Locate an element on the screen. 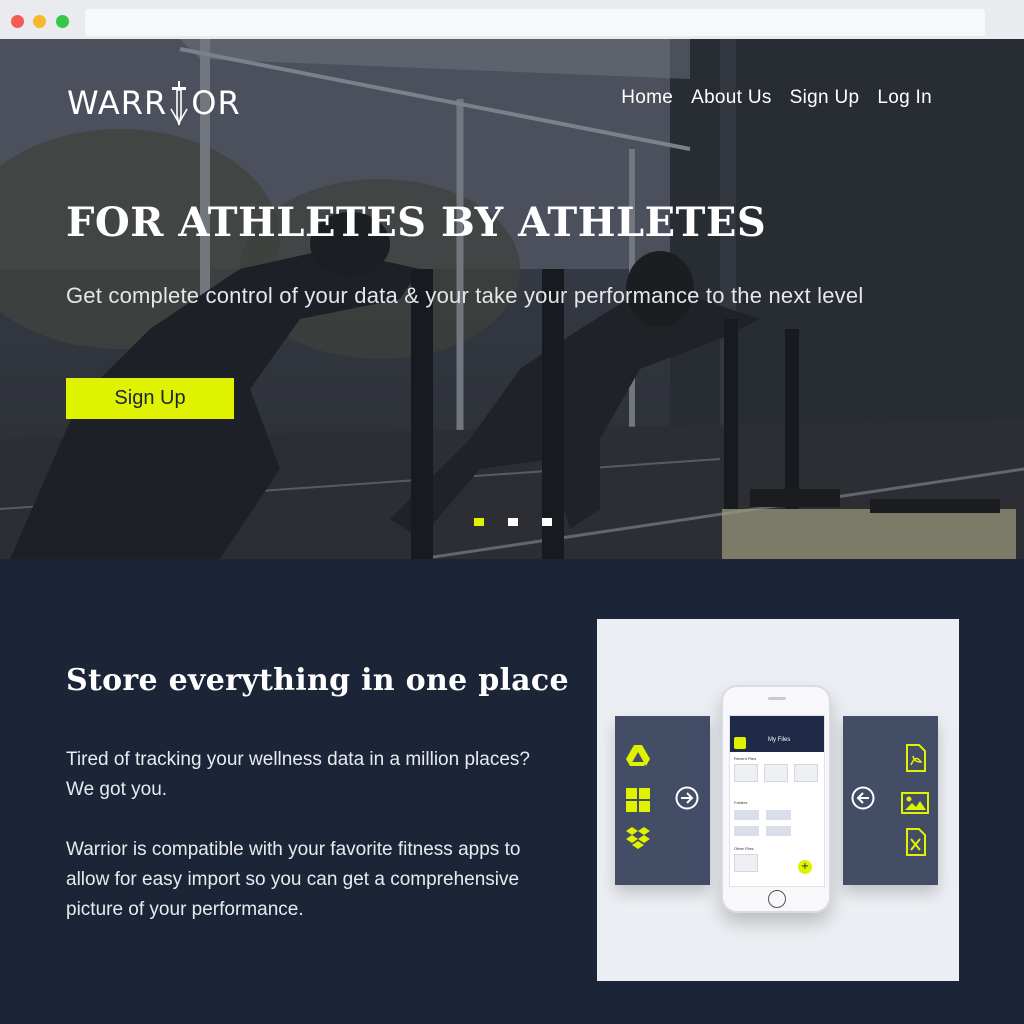 Image resolution: width=1024 pixels, height=1024 pixels. sword-icon is located at coordinates (179, 103).